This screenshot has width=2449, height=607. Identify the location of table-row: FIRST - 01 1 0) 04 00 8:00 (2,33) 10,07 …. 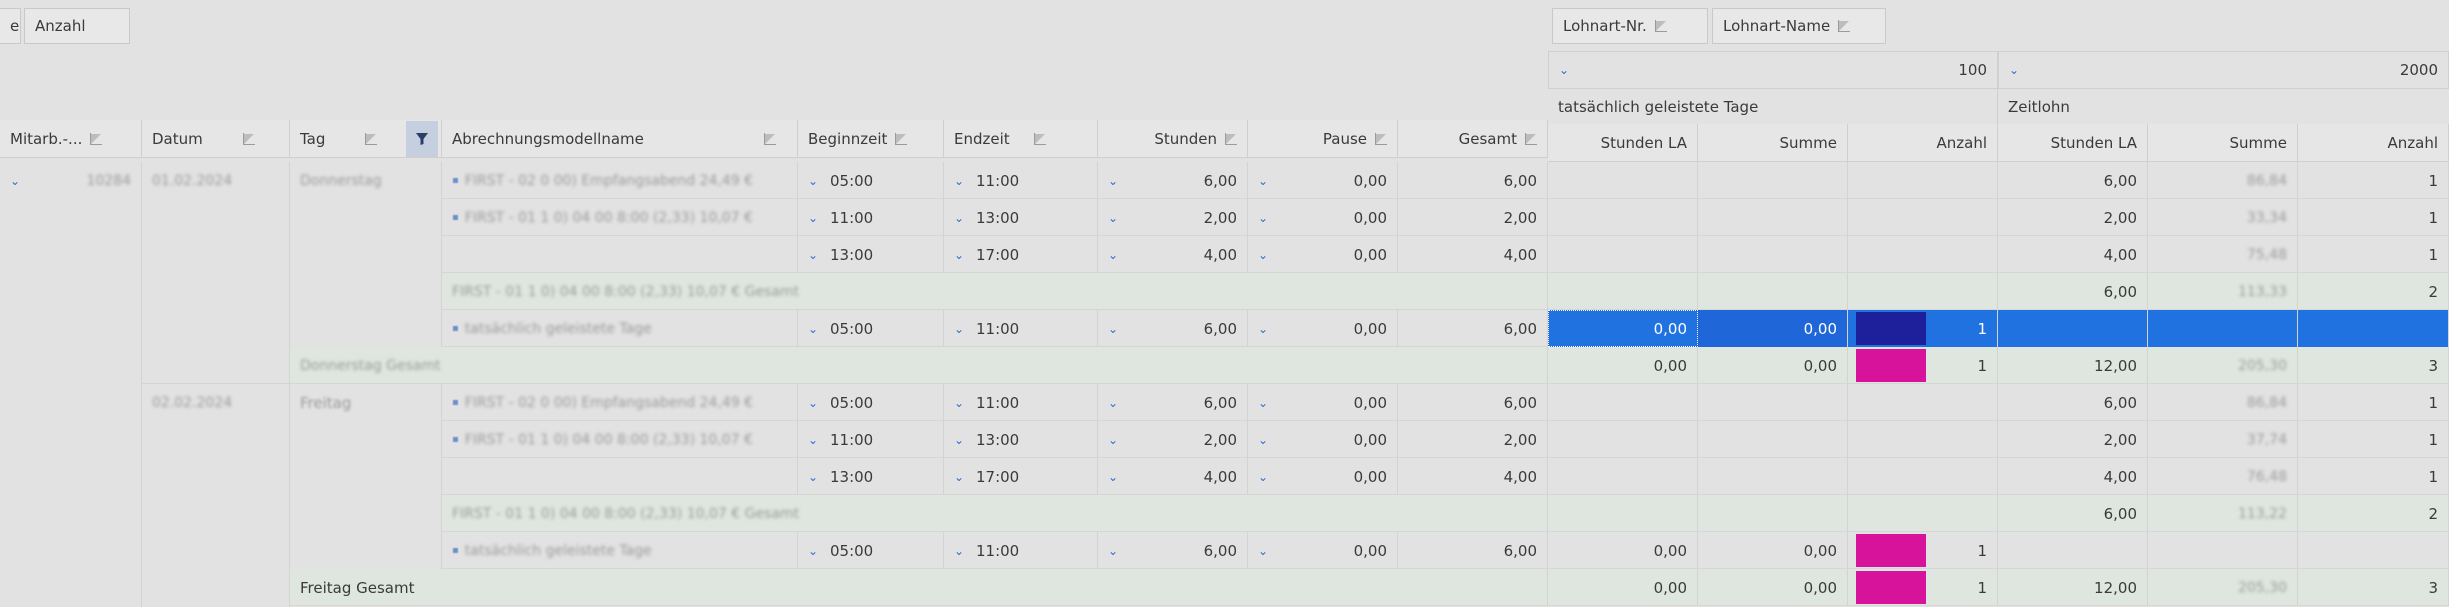
(1445, 513).